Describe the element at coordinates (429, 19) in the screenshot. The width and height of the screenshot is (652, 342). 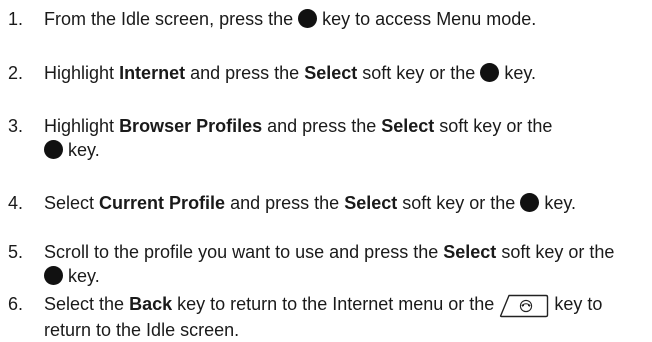
I see `text: key to access Menu mode.` at that location.